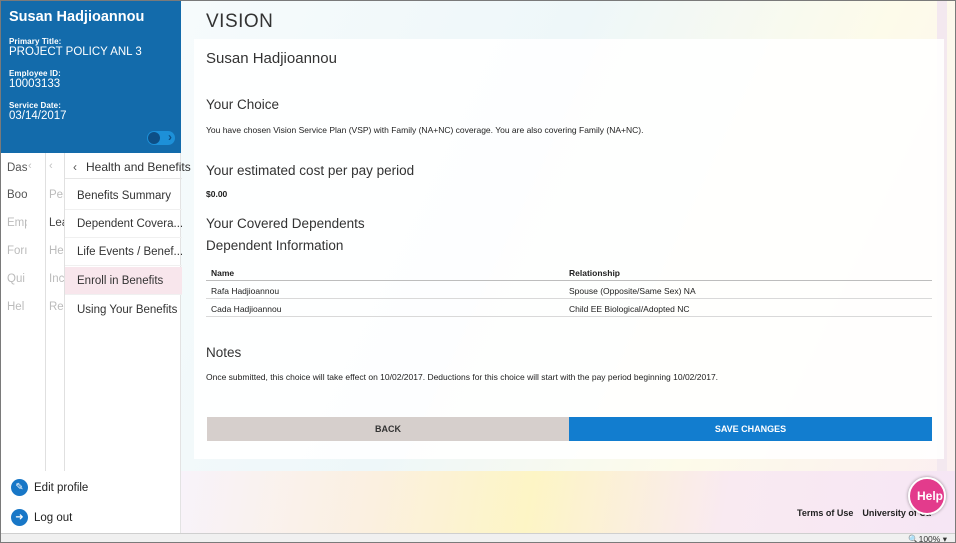  What do you see at coordinates (927, 496) in the screenshot?
I see `help-button: Help` at bounding box center [927, 496].